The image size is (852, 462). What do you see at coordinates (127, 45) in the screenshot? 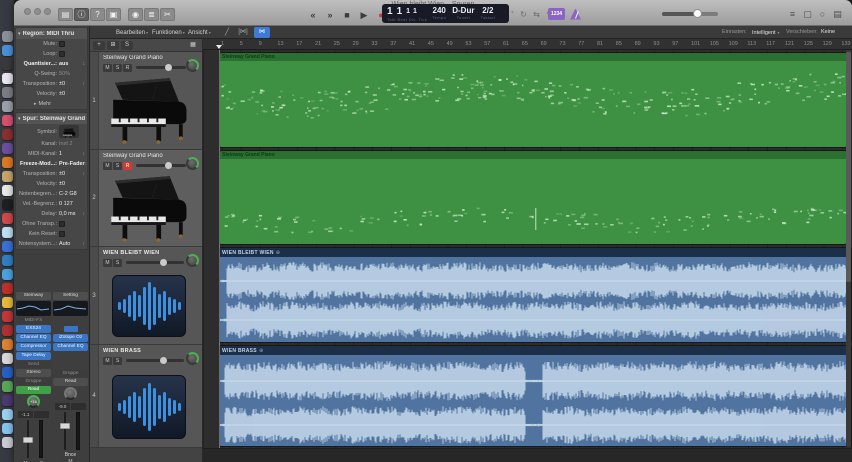
I see `global-solo-button: S` at bounding box center [127, 45].